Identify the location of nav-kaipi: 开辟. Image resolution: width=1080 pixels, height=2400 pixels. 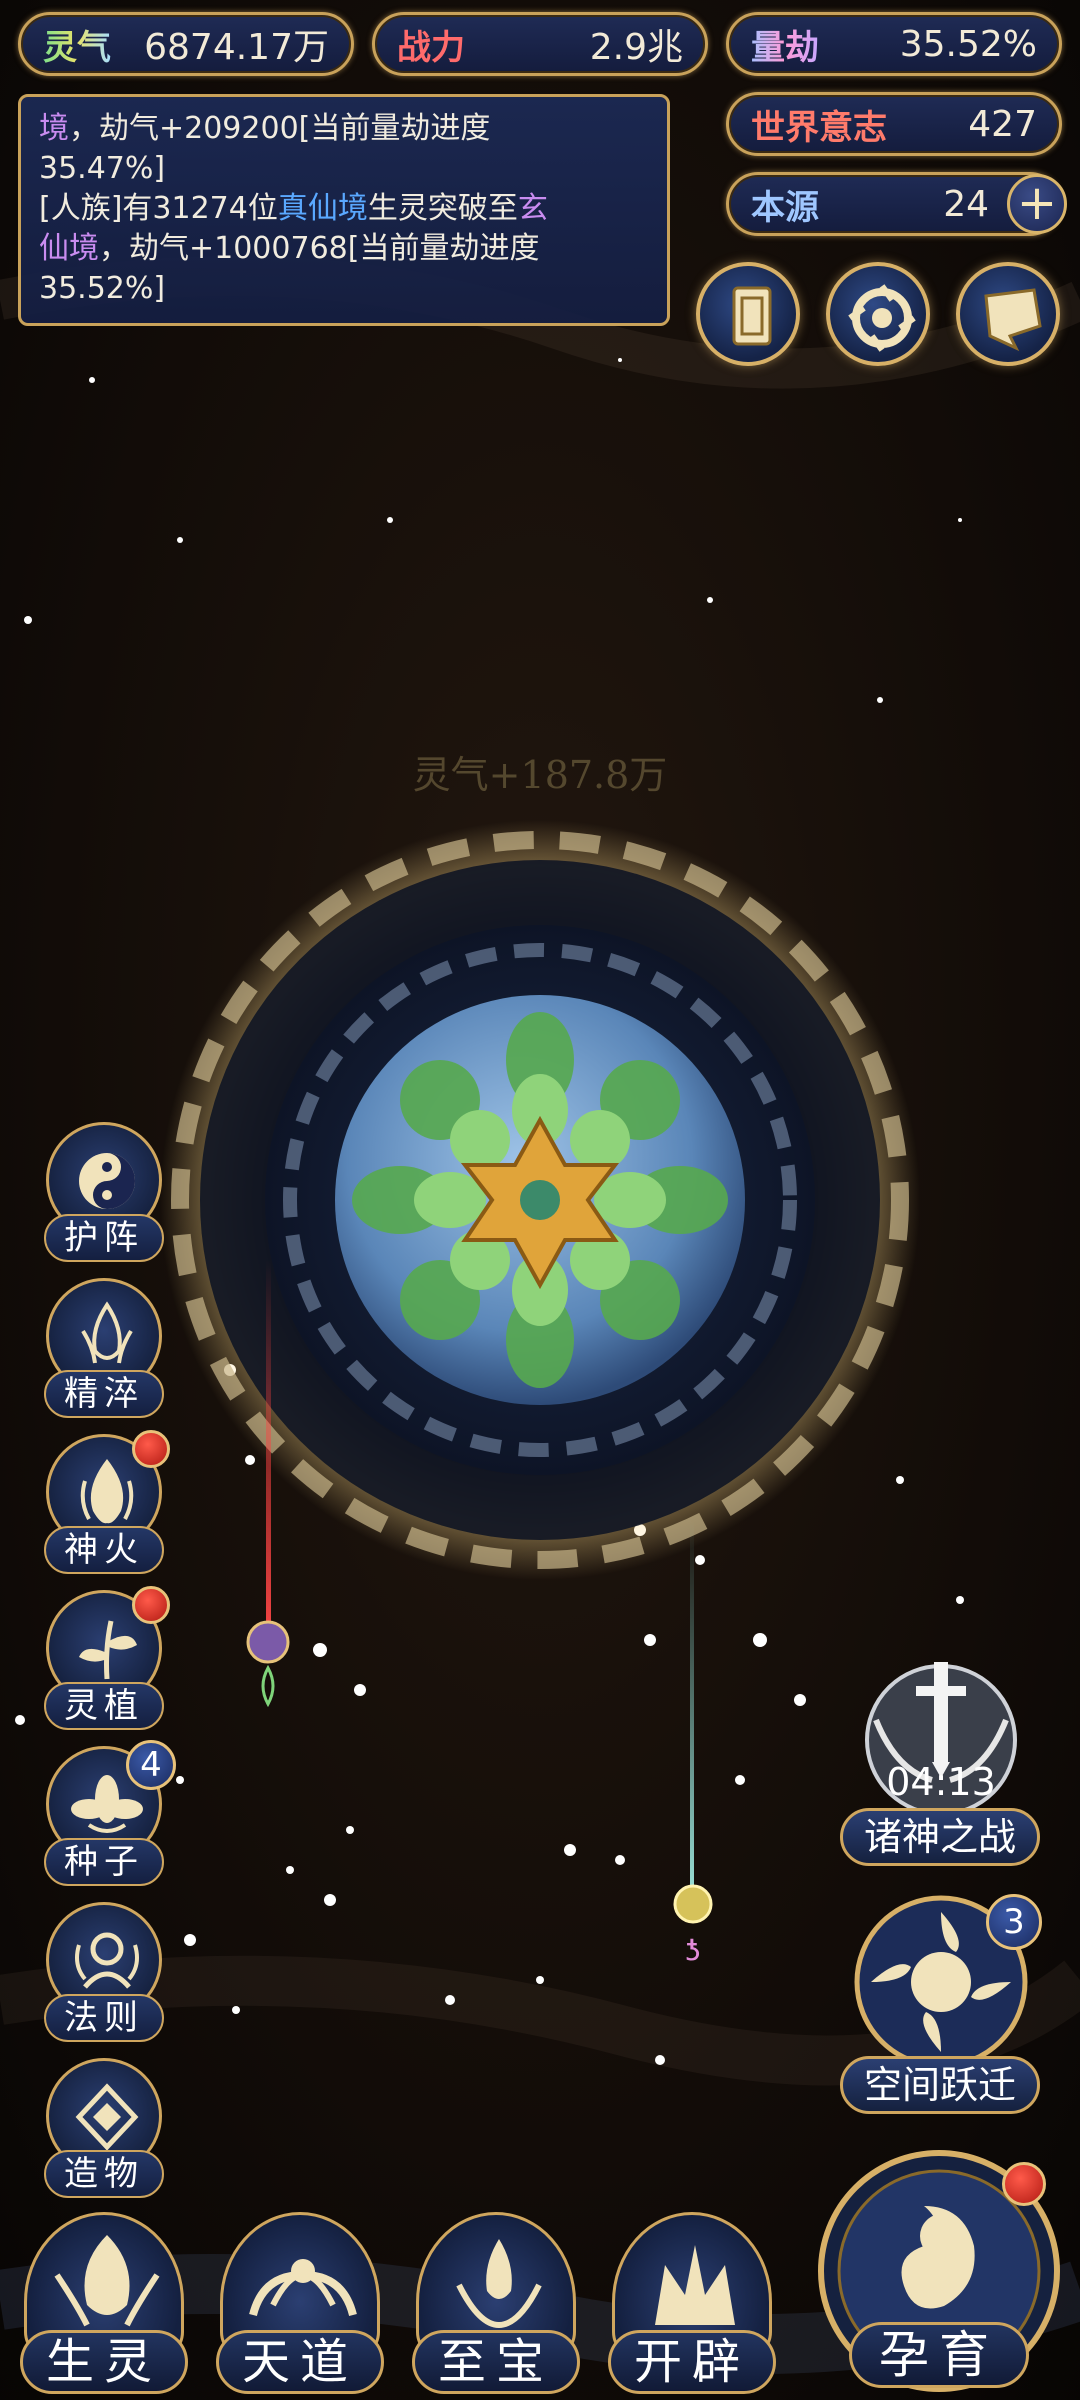
(692, 2306).